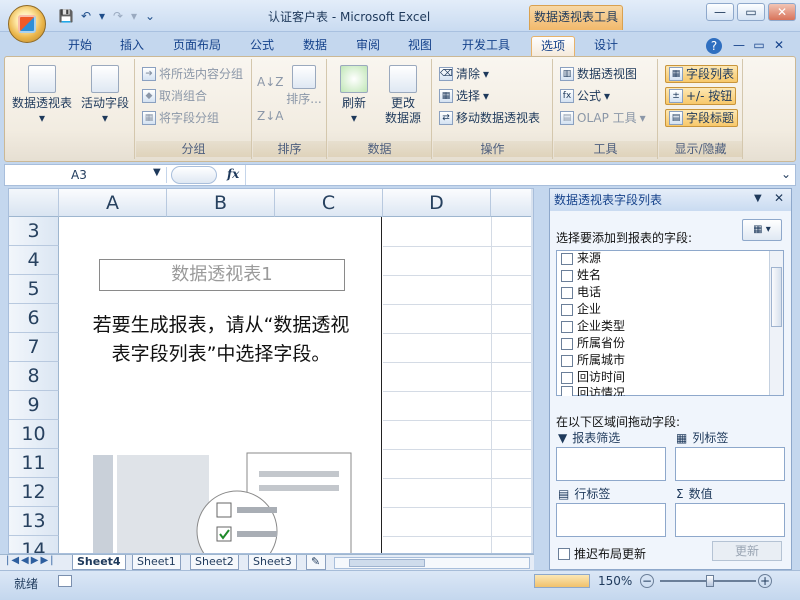  I want to click on zoom-slider-thumb, so click(710, 581).